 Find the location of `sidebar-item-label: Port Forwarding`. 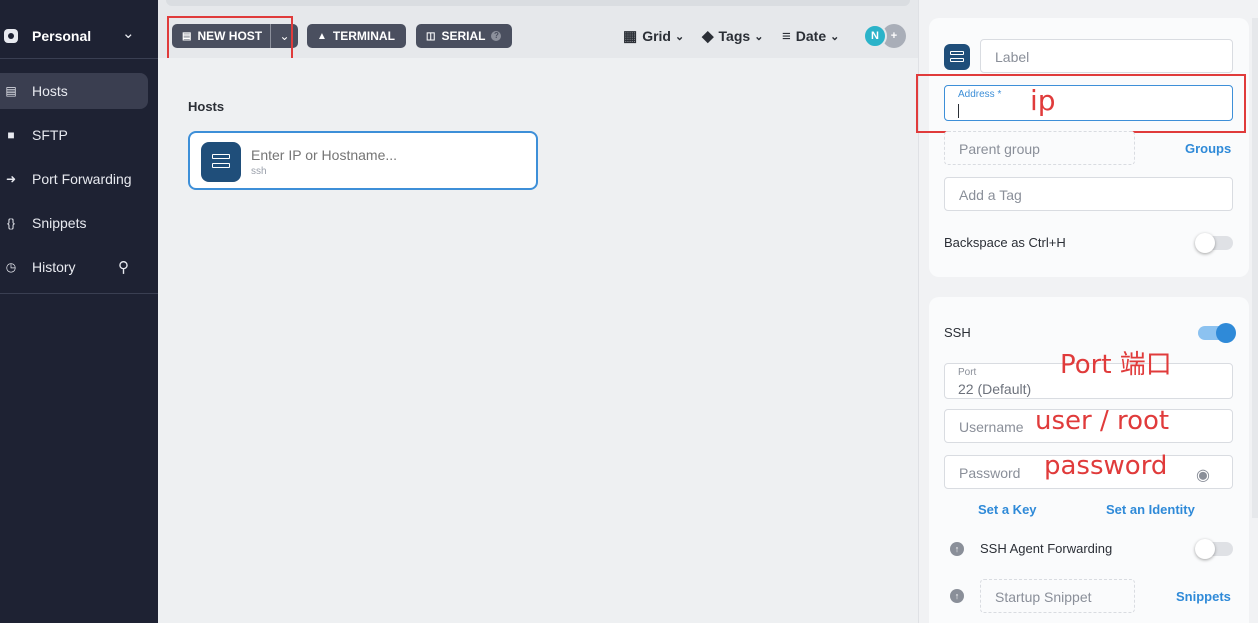

sidebar-item-label: Port Forwarding is located at coordinates (82, 179).